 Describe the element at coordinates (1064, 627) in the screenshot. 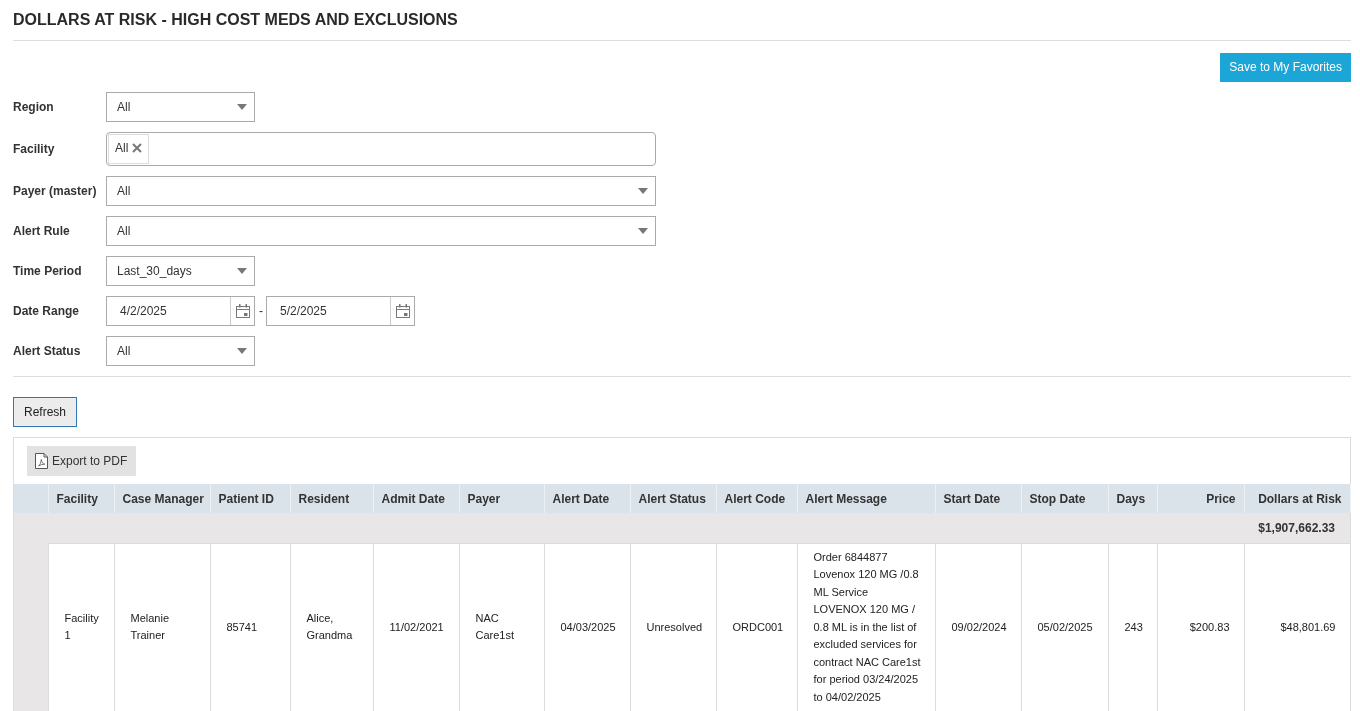

I see `table-cell: 05/02/2025` at that location.